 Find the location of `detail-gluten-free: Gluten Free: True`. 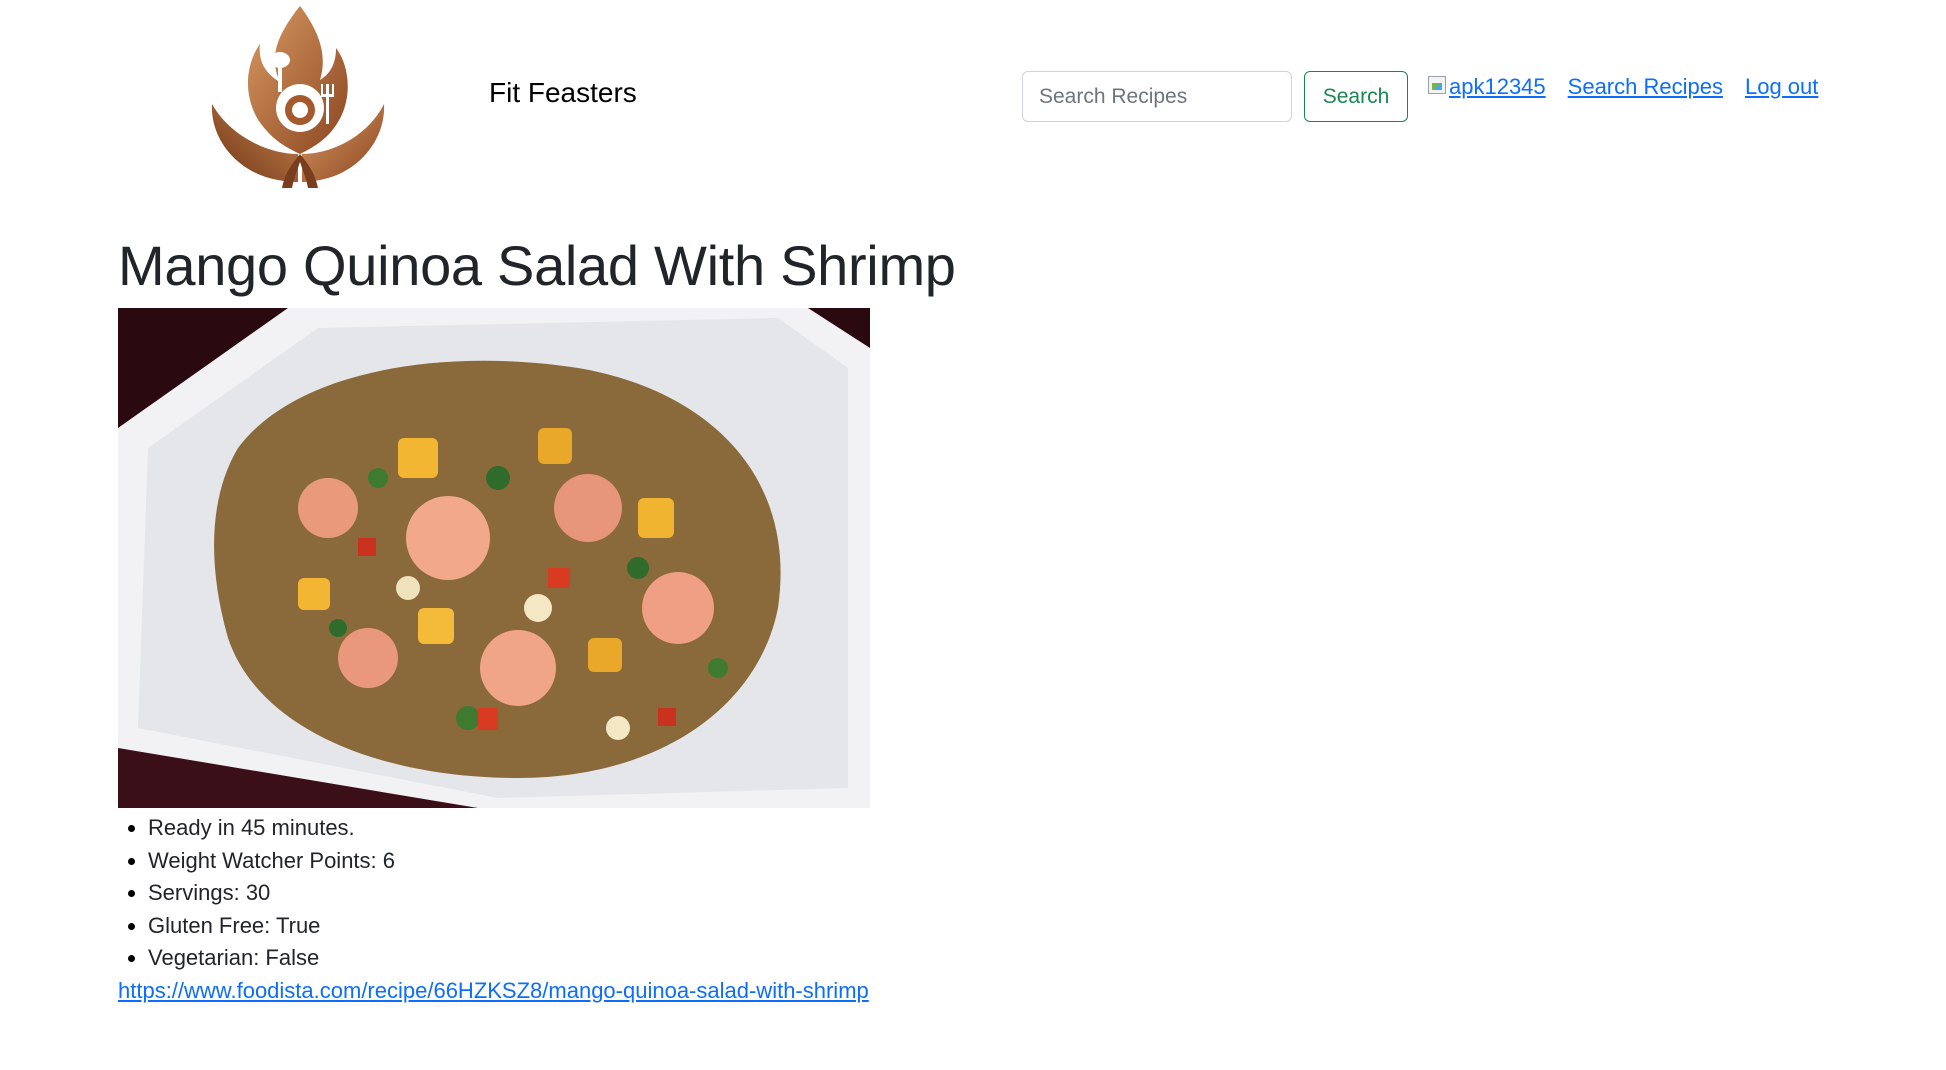

detail-gluten-free: Gluten Free: True is located at coordinates (683, 926).